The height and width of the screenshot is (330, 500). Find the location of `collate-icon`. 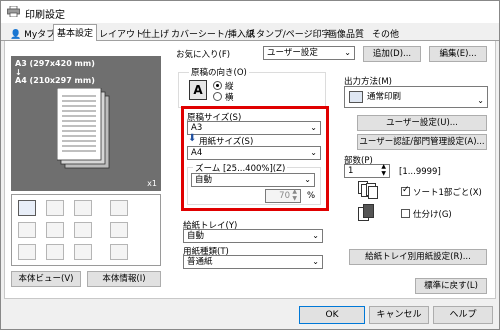

collate-icon is located at coordinates (368, 190).